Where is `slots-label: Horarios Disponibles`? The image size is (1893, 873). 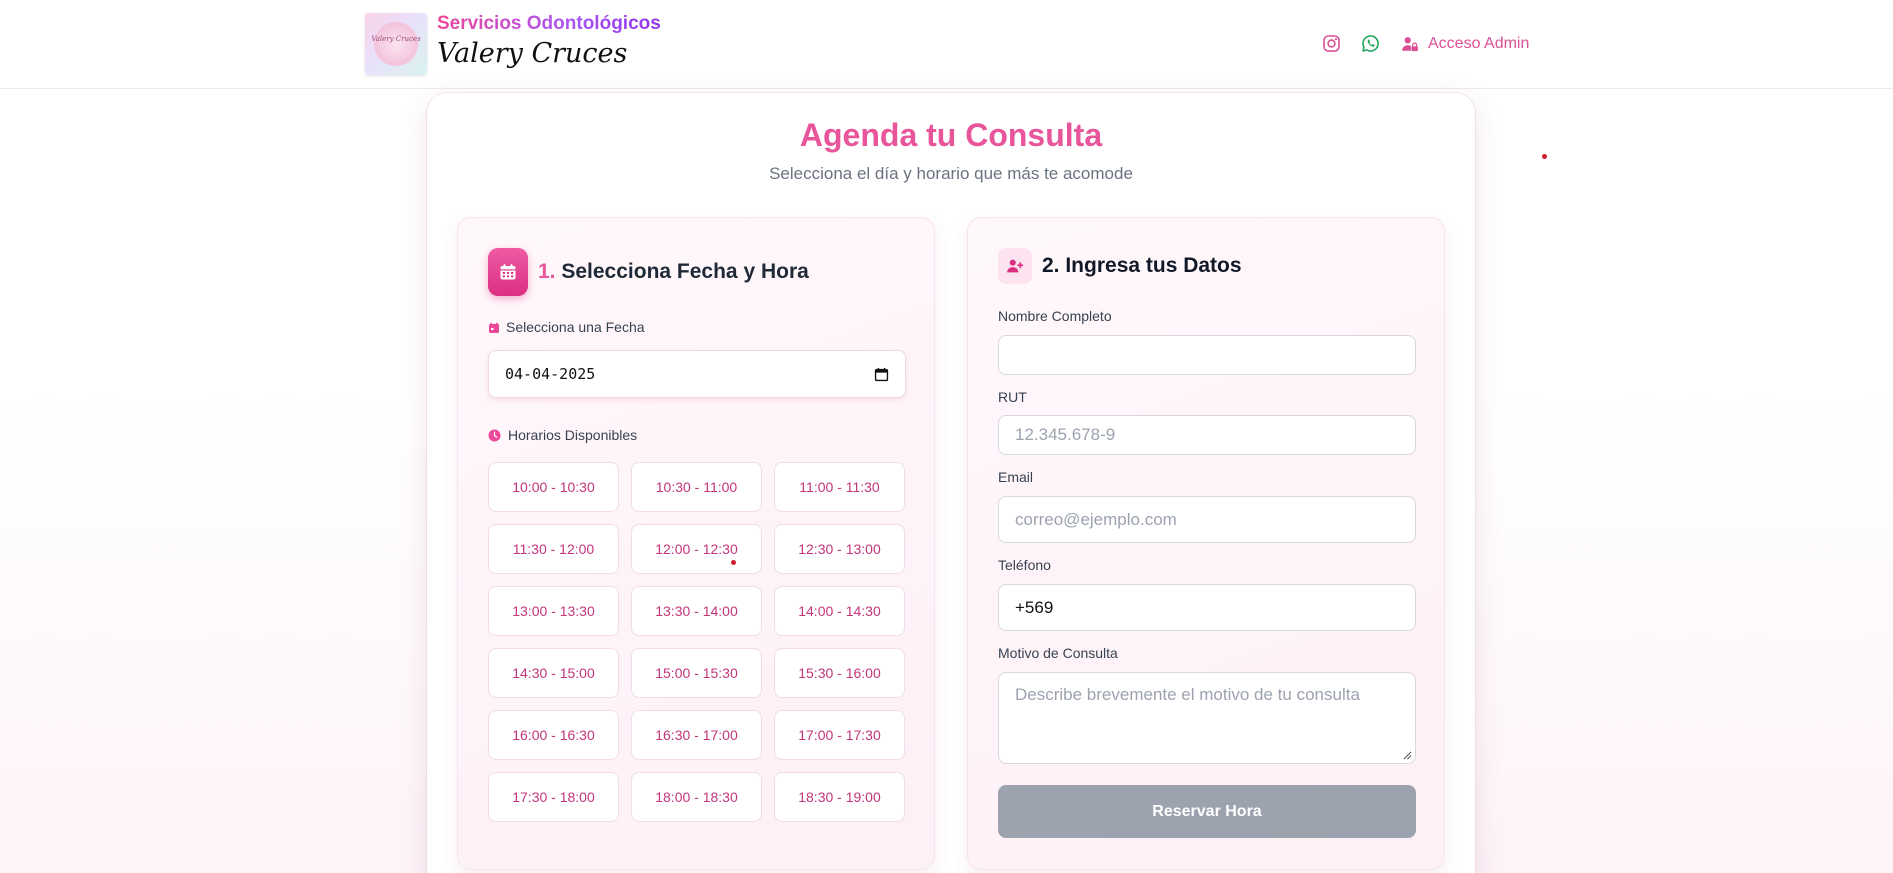 slots-label: Horarios Disponibles is located at coordinates (573, 435).